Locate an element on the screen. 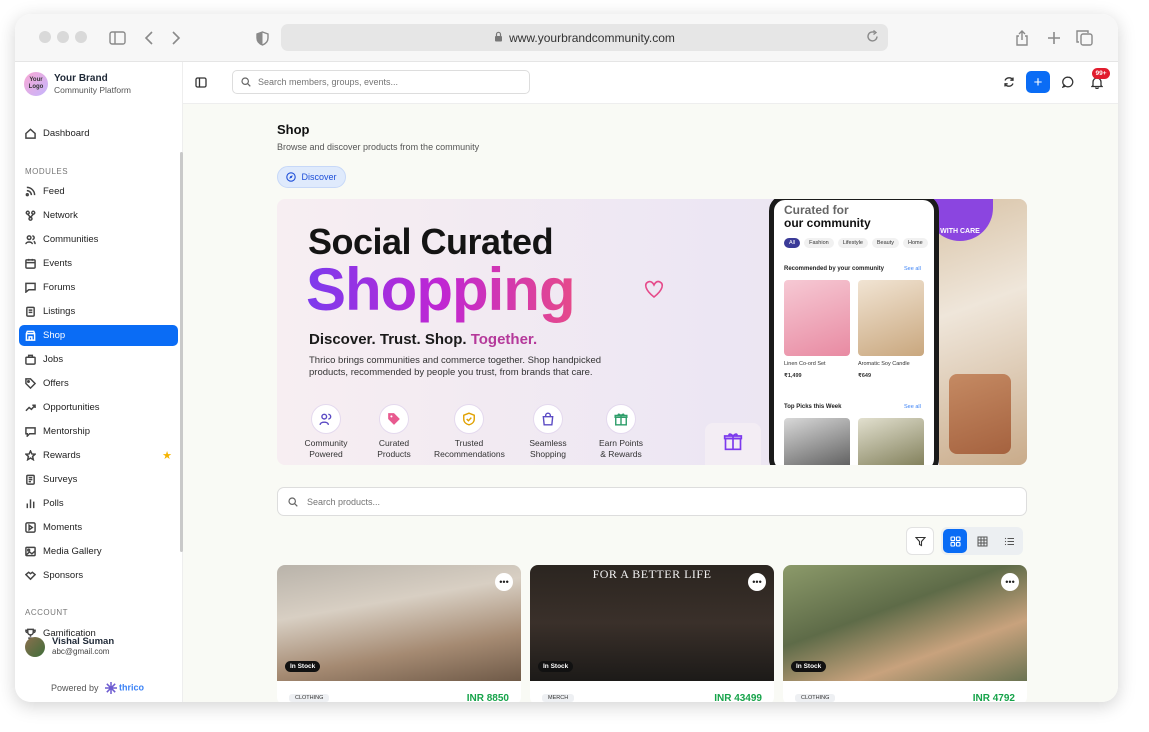 The height and width of the screenshot is (732, 1149). message-icon is located at coordinates (30, 432).